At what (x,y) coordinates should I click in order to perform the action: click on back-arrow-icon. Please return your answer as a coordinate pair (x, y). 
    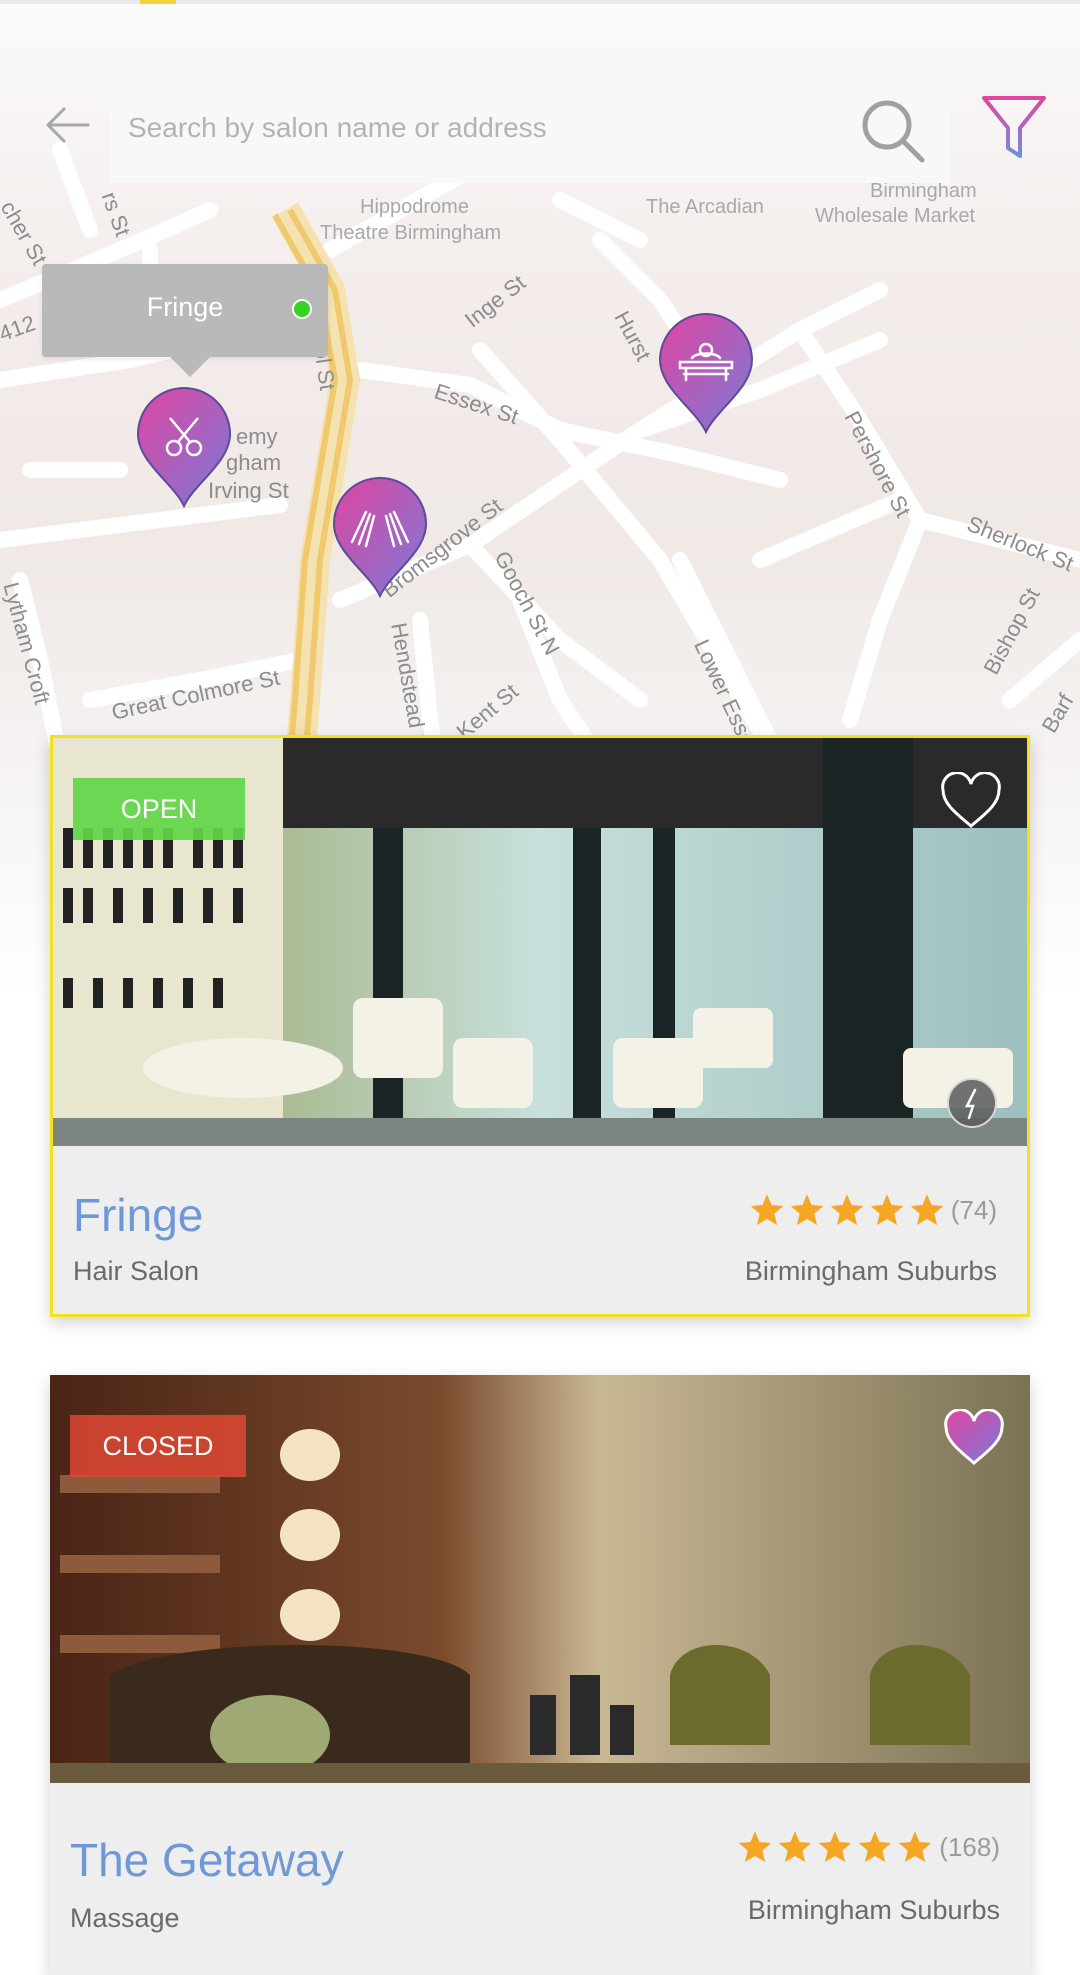
    Looking at the image, I should click on (68, 125).